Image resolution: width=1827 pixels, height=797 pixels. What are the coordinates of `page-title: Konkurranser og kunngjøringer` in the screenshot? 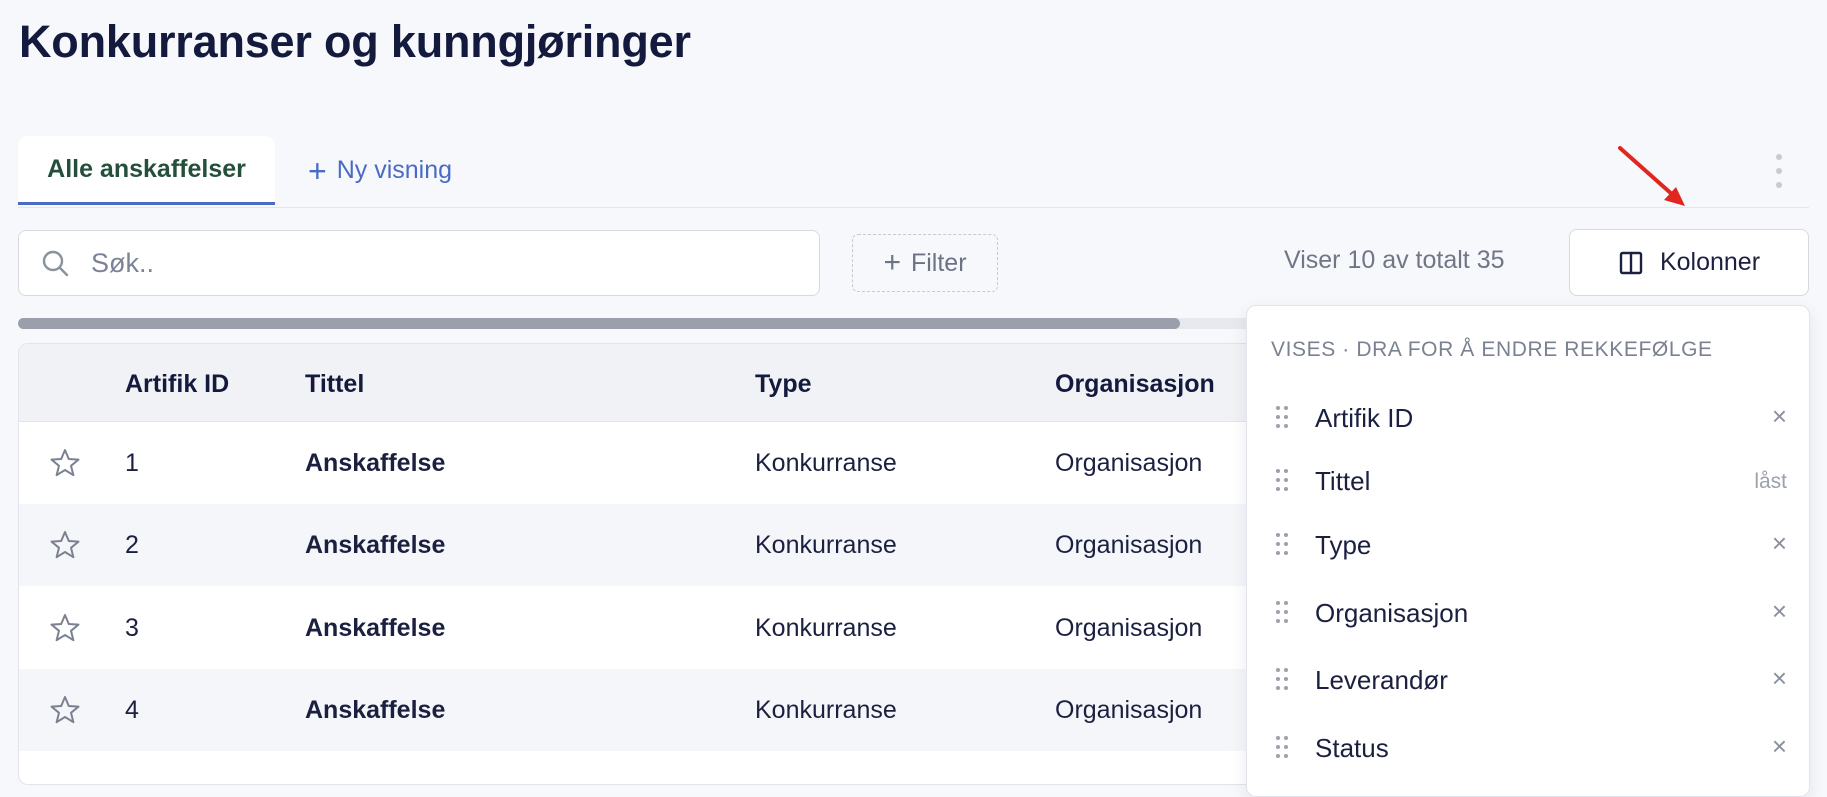 It's located at (355, 41).